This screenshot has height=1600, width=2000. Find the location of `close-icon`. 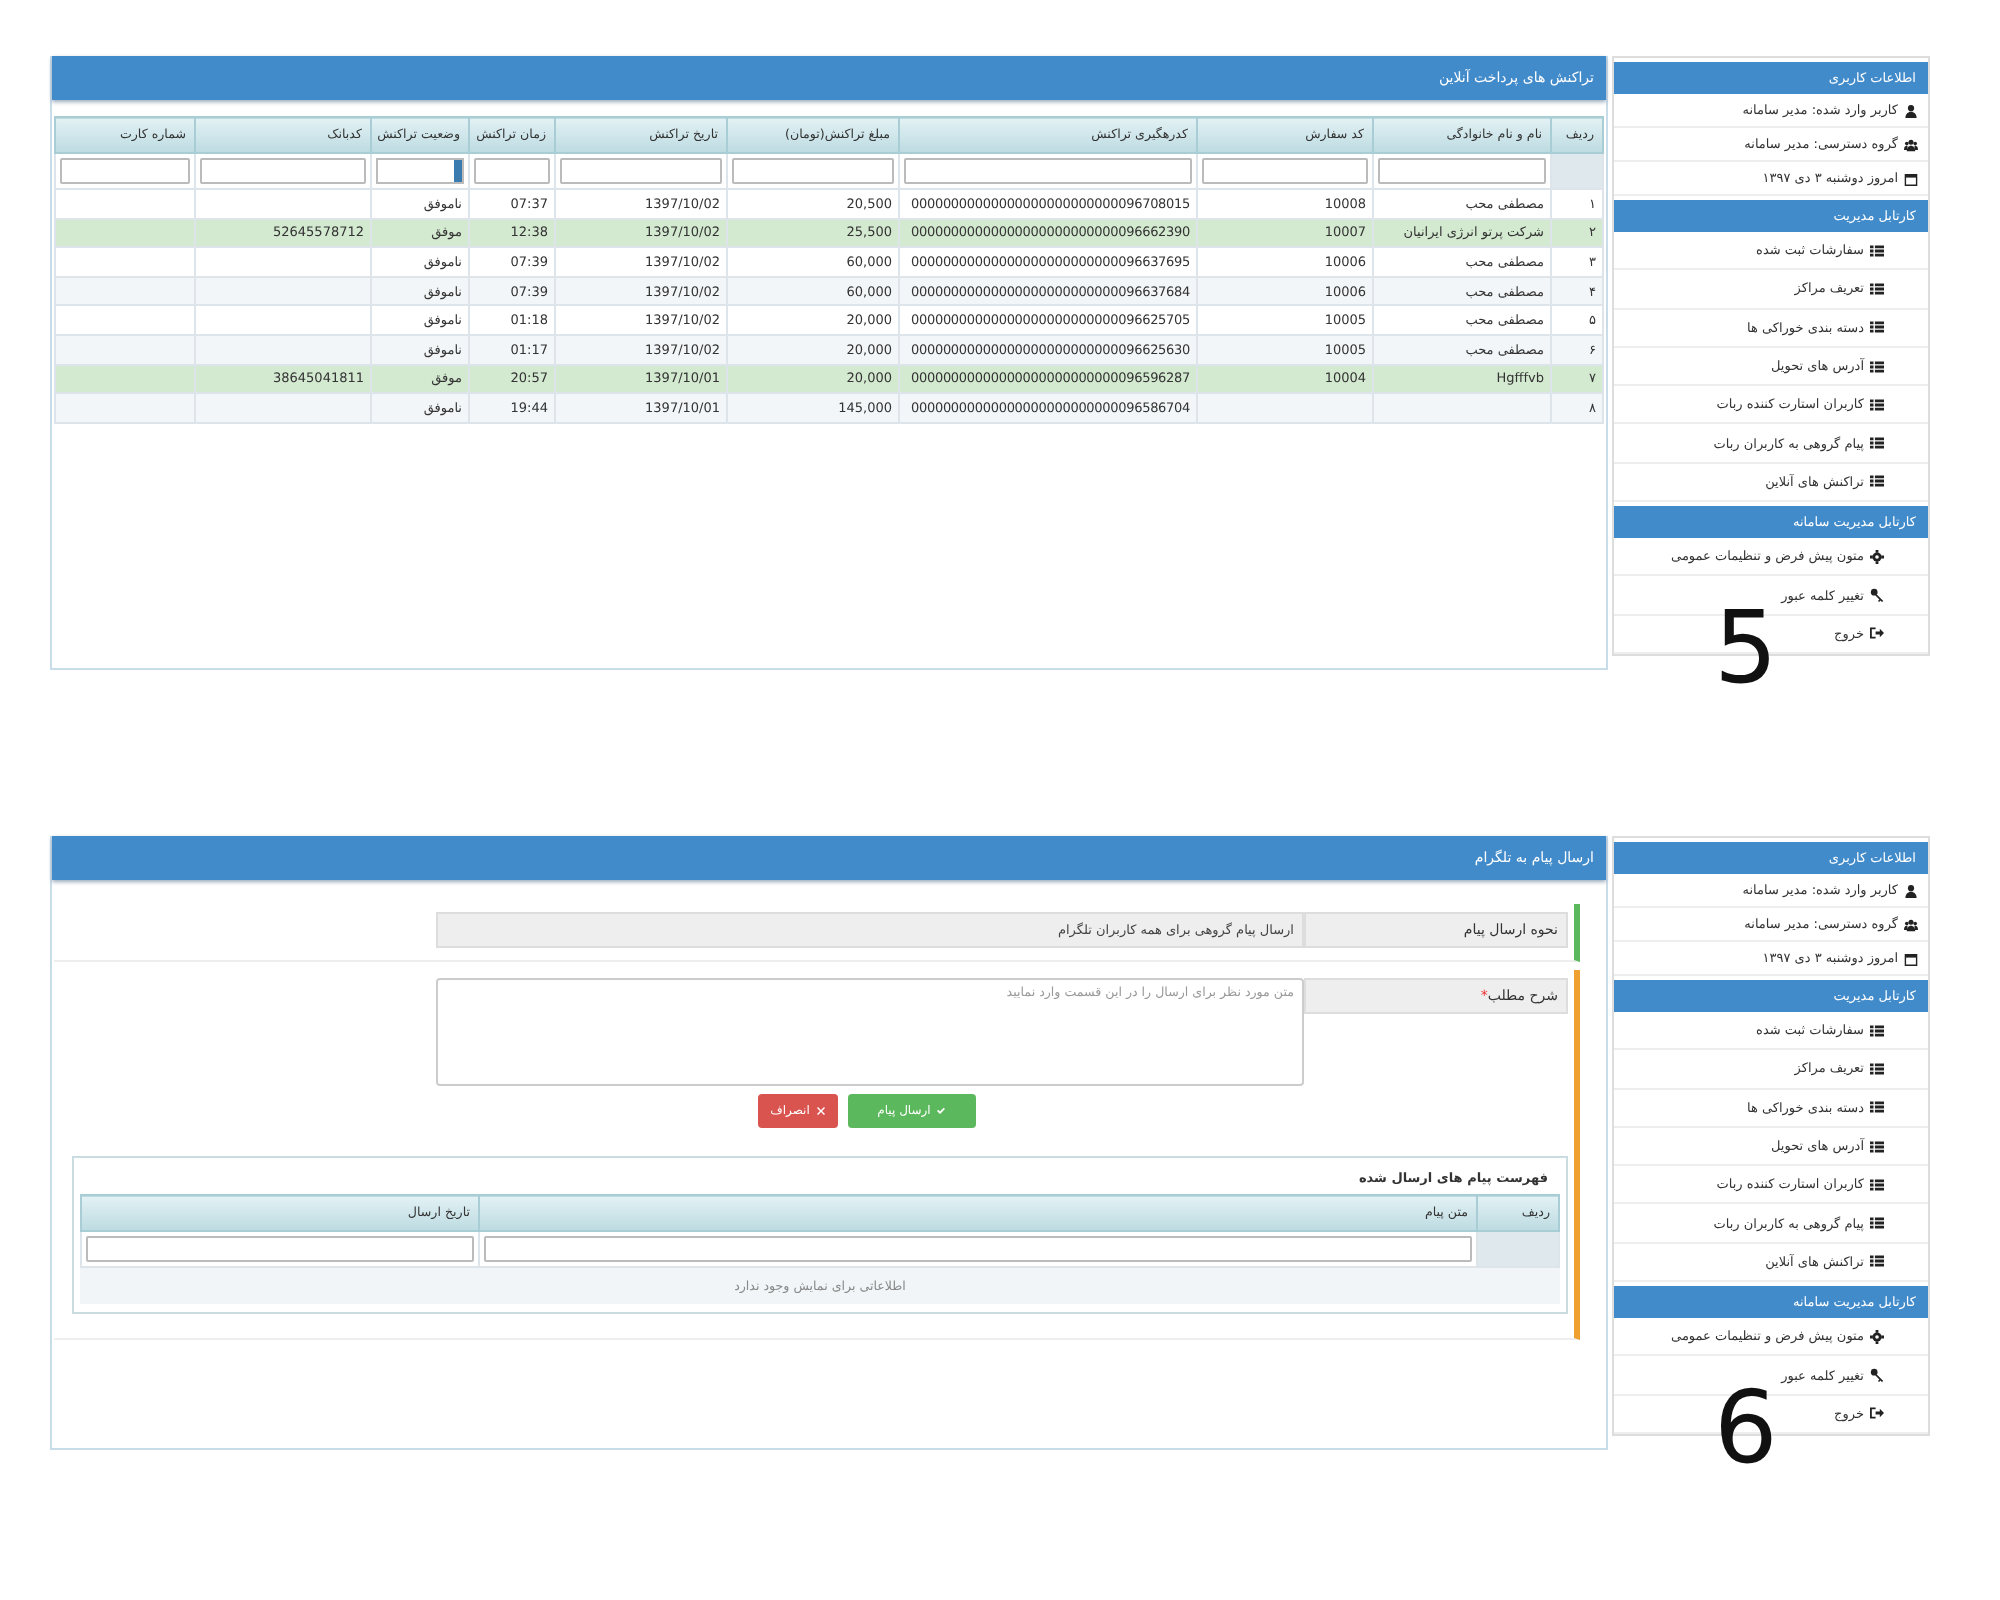

close-icon is located at coordinates (820, 1111).